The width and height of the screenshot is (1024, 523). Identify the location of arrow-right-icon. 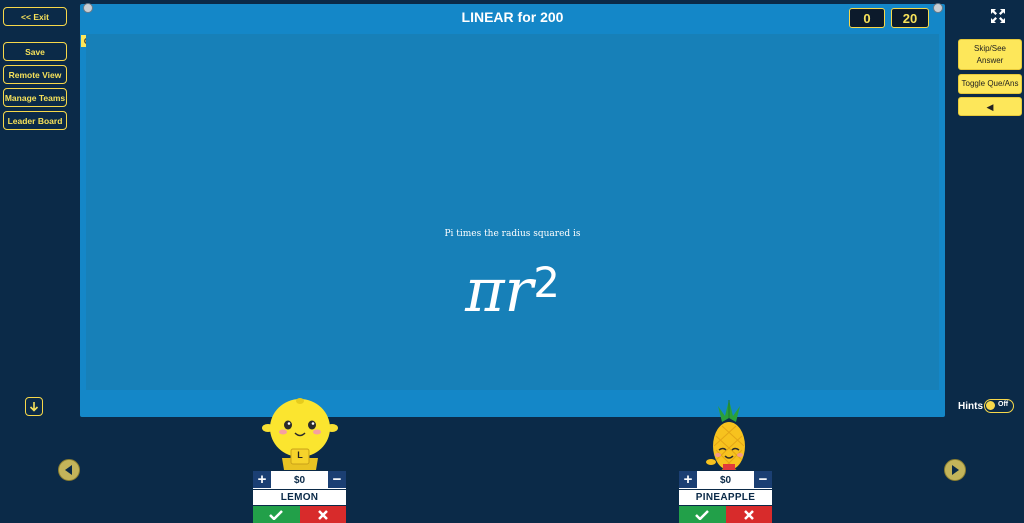
(955, 470).